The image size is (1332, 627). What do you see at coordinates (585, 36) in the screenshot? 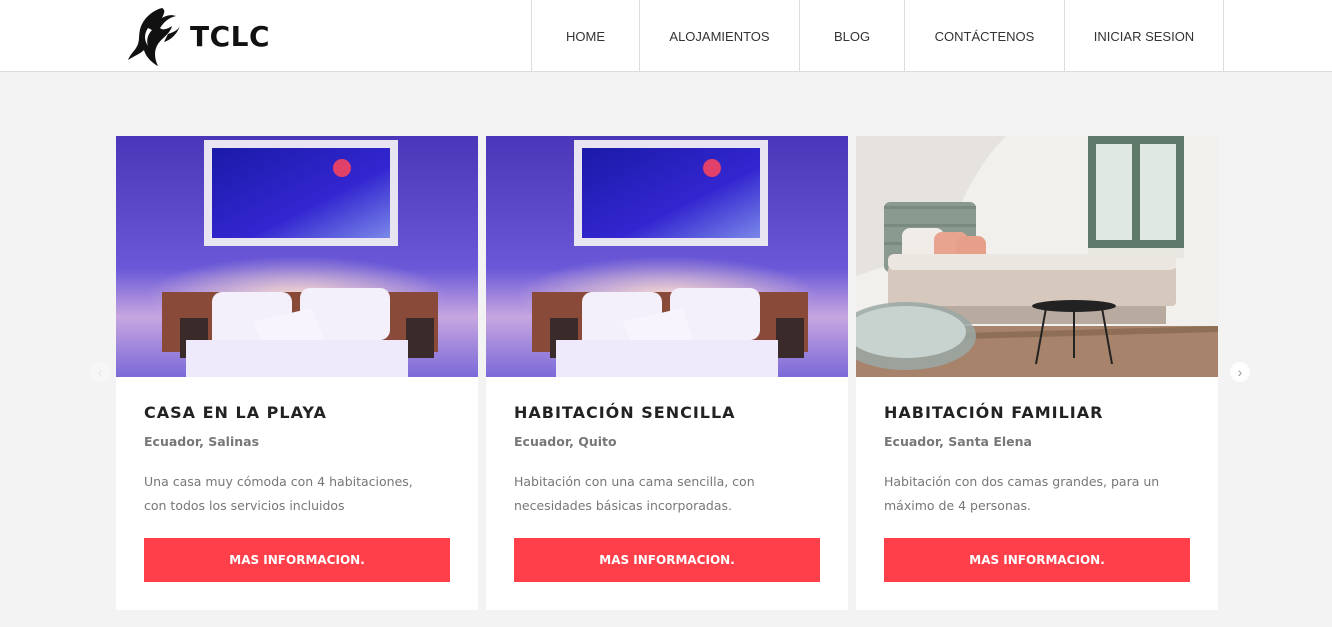
I see `nav-home: HOME` at bounding box center [585, 36].